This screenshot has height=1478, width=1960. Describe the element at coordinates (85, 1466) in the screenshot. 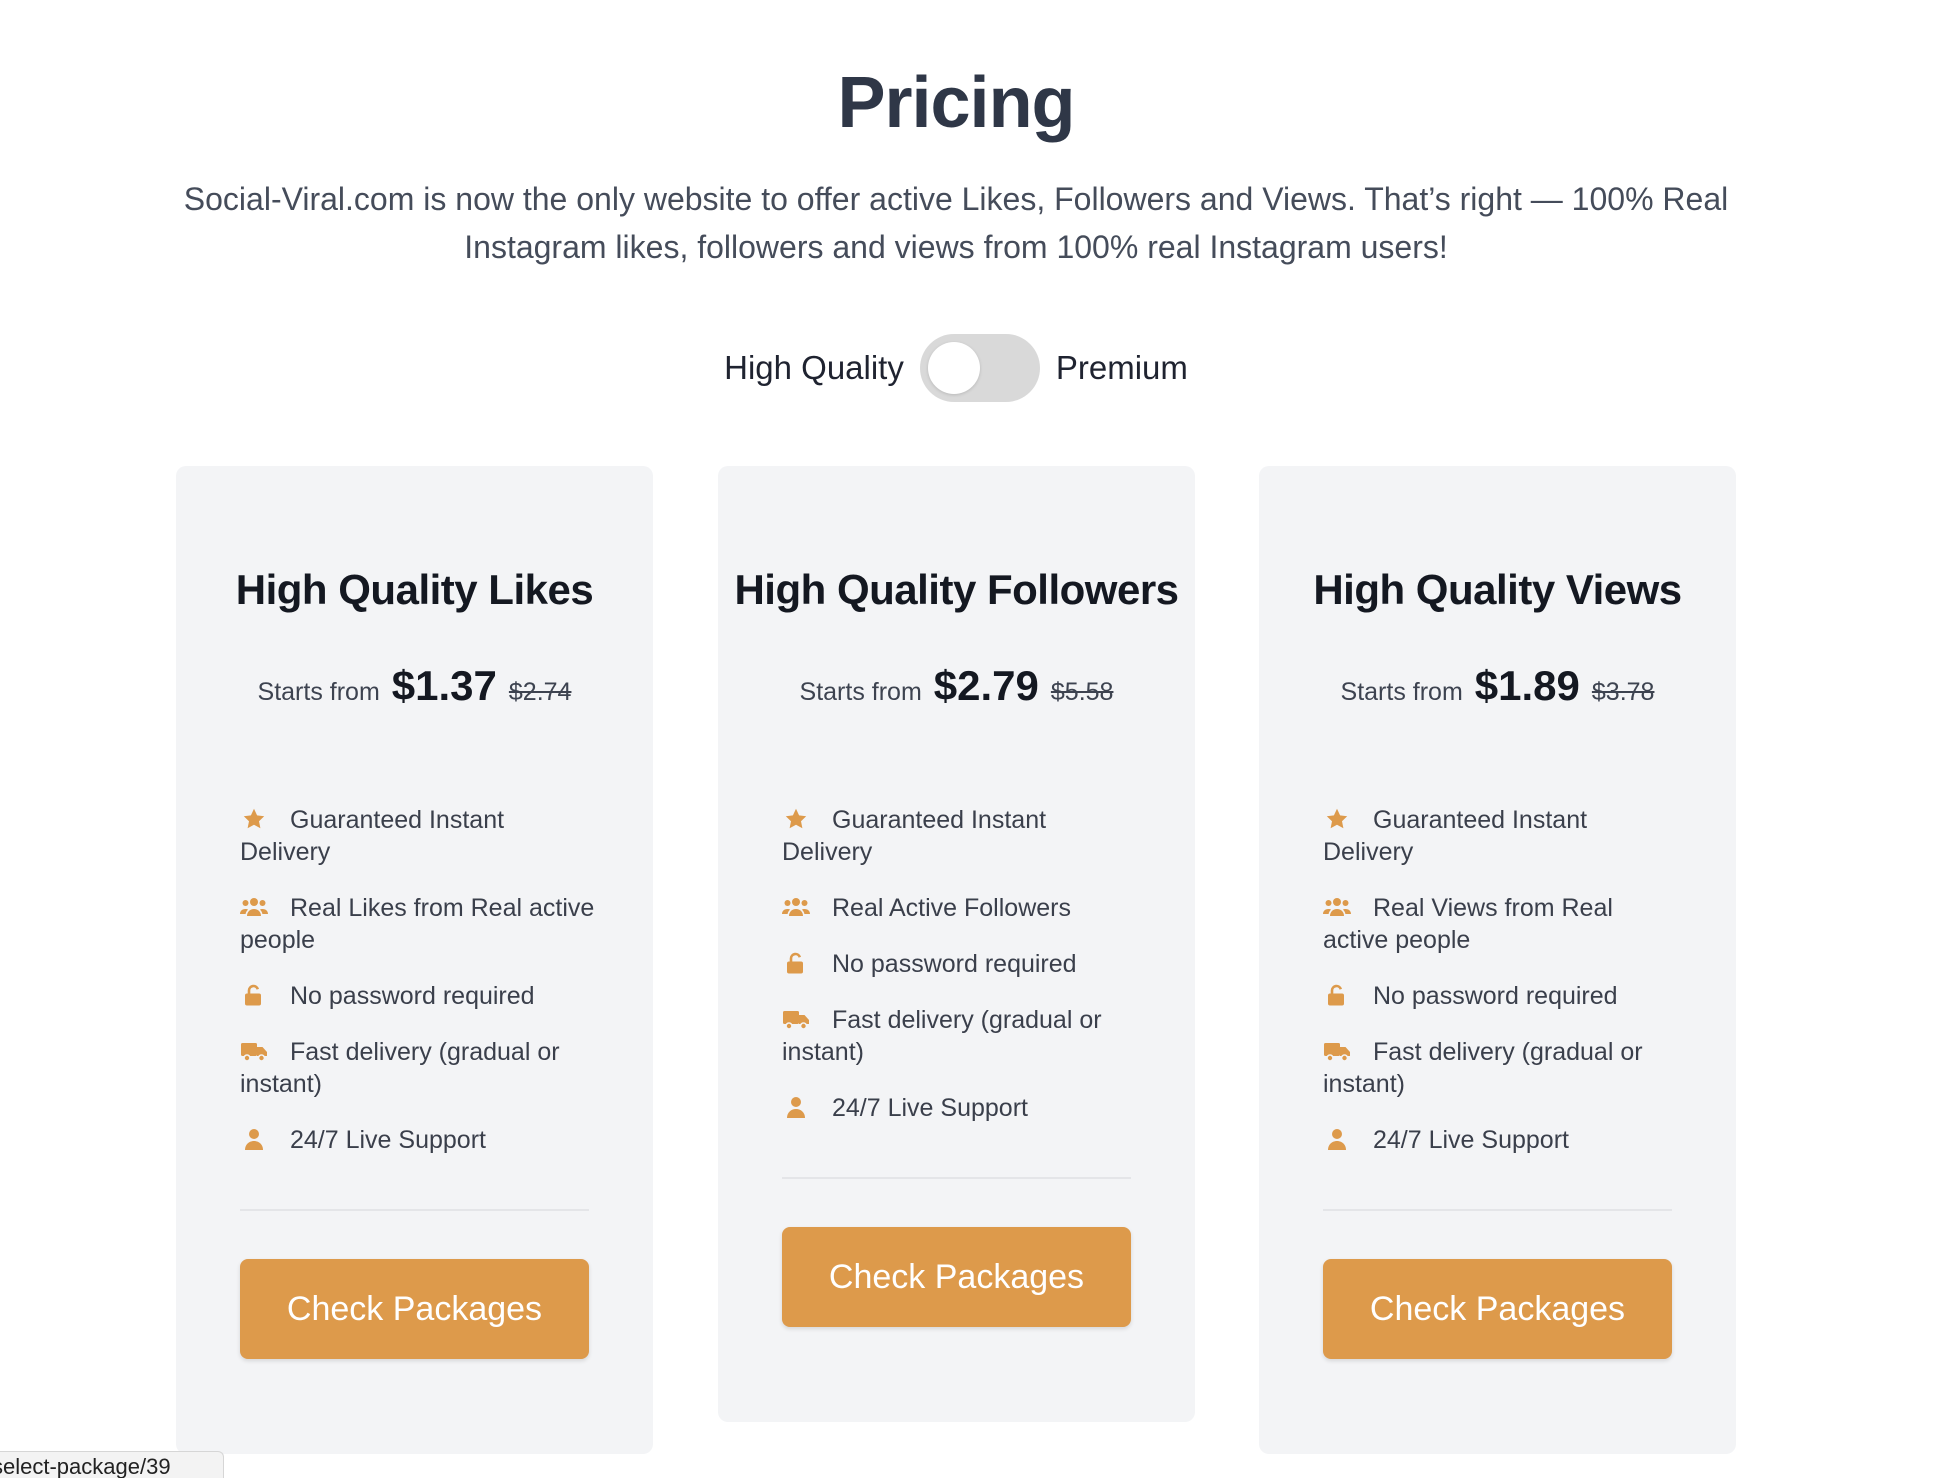

I see `status-url-text: select-package/39` at that location.